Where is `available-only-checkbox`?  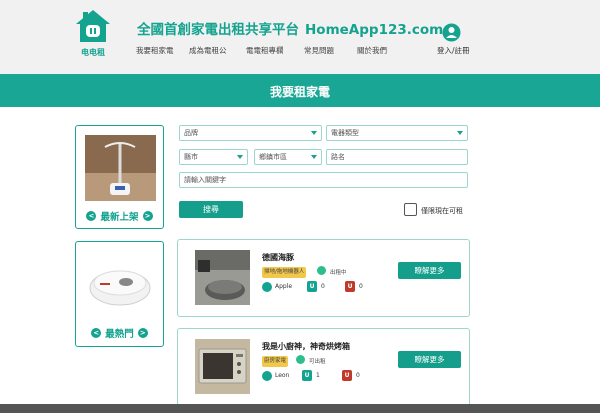 available-only-checkbox is located at coordinates (410, 209).